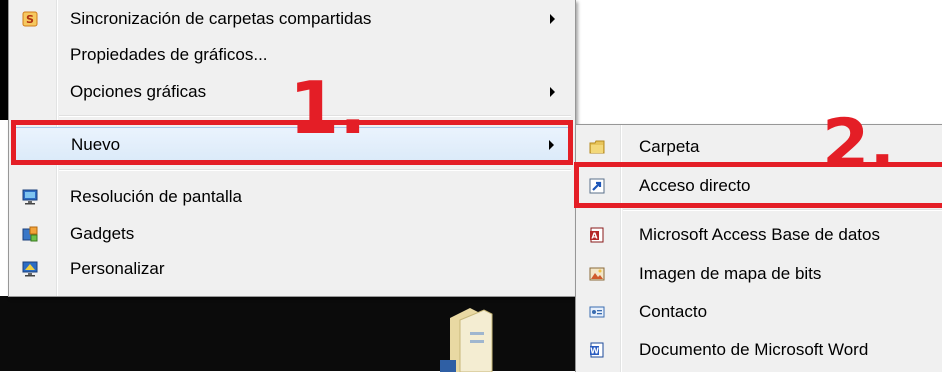  Describe the element at coordinates (221, 18) in the screenshot. I see `menu-item-label: Sincronización de carpetas compartidas` at that location.